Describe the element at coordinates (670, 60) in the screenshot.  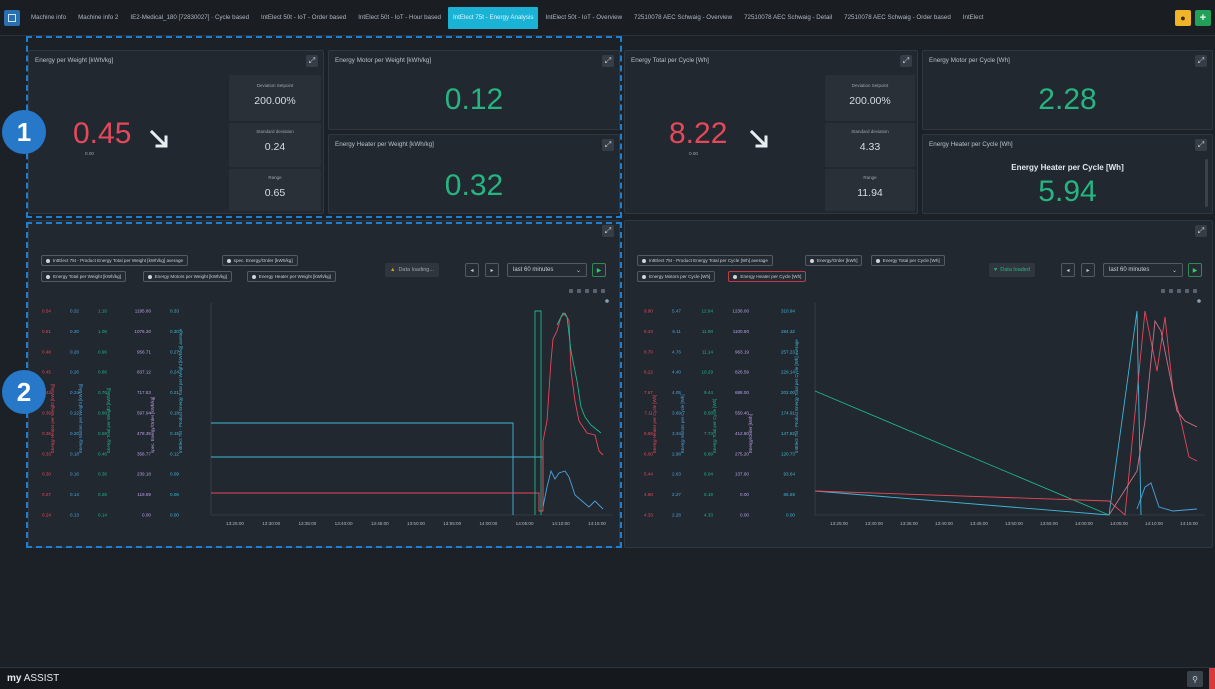
I see `panel-title: Energy Total per Cycle [Wh]` at that location.